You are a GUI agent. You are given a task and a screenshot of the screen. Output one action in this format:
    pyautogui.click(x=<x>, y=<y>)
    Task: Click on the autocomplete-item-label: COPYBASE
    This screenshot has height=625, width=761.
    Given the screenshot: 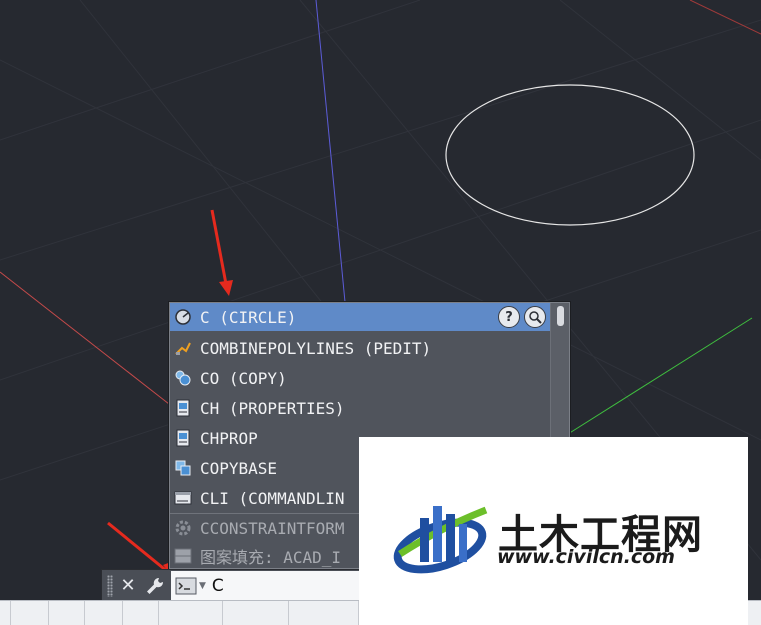 What is the action you would take?
    pyautogui.click(x=239, y=468)
    